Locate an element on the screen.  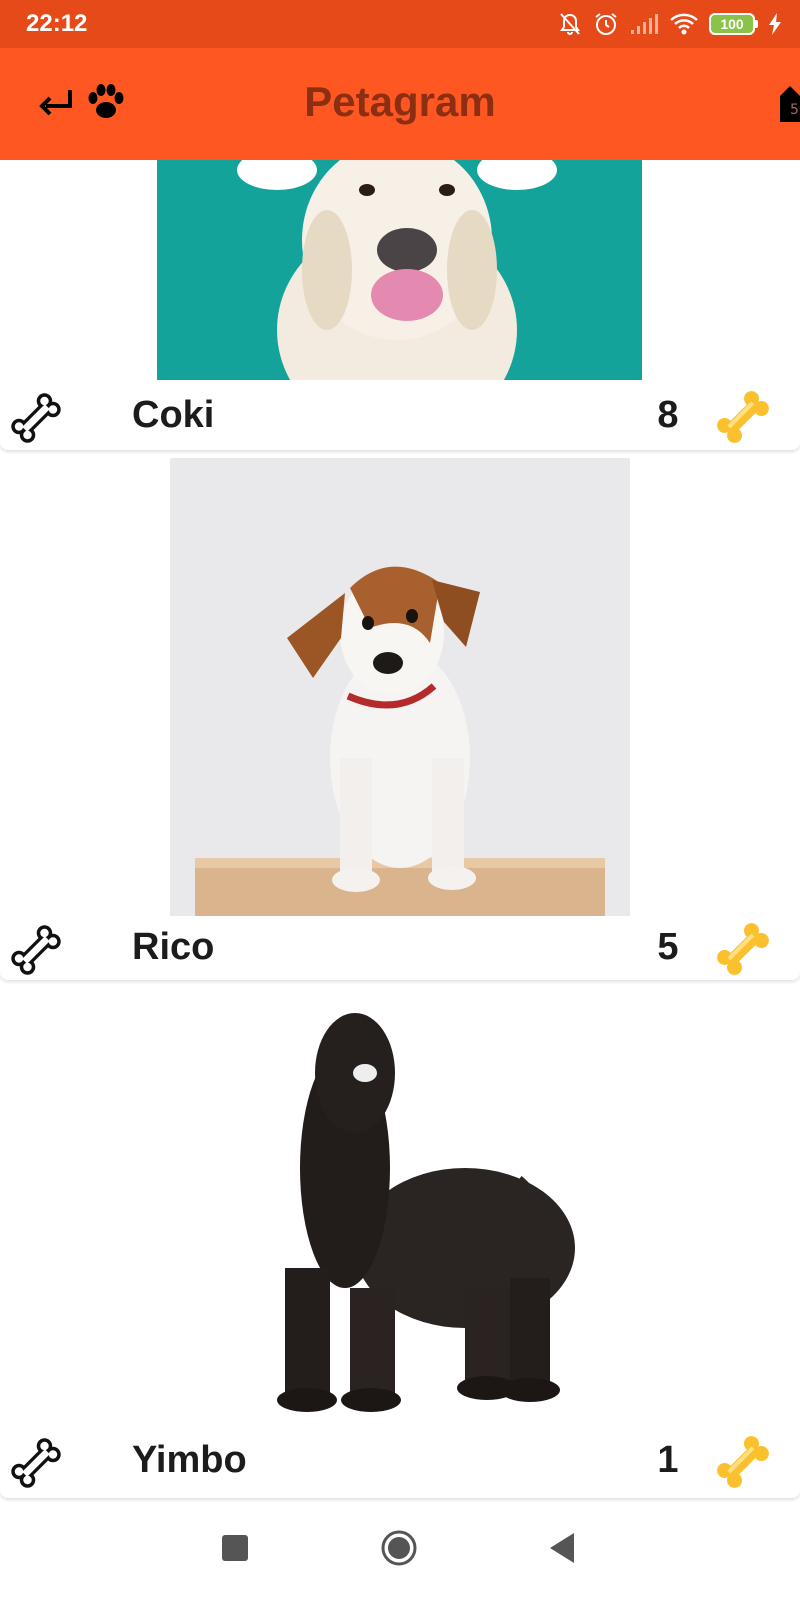
battery-level: 100 is located at coordinates (732, 24).